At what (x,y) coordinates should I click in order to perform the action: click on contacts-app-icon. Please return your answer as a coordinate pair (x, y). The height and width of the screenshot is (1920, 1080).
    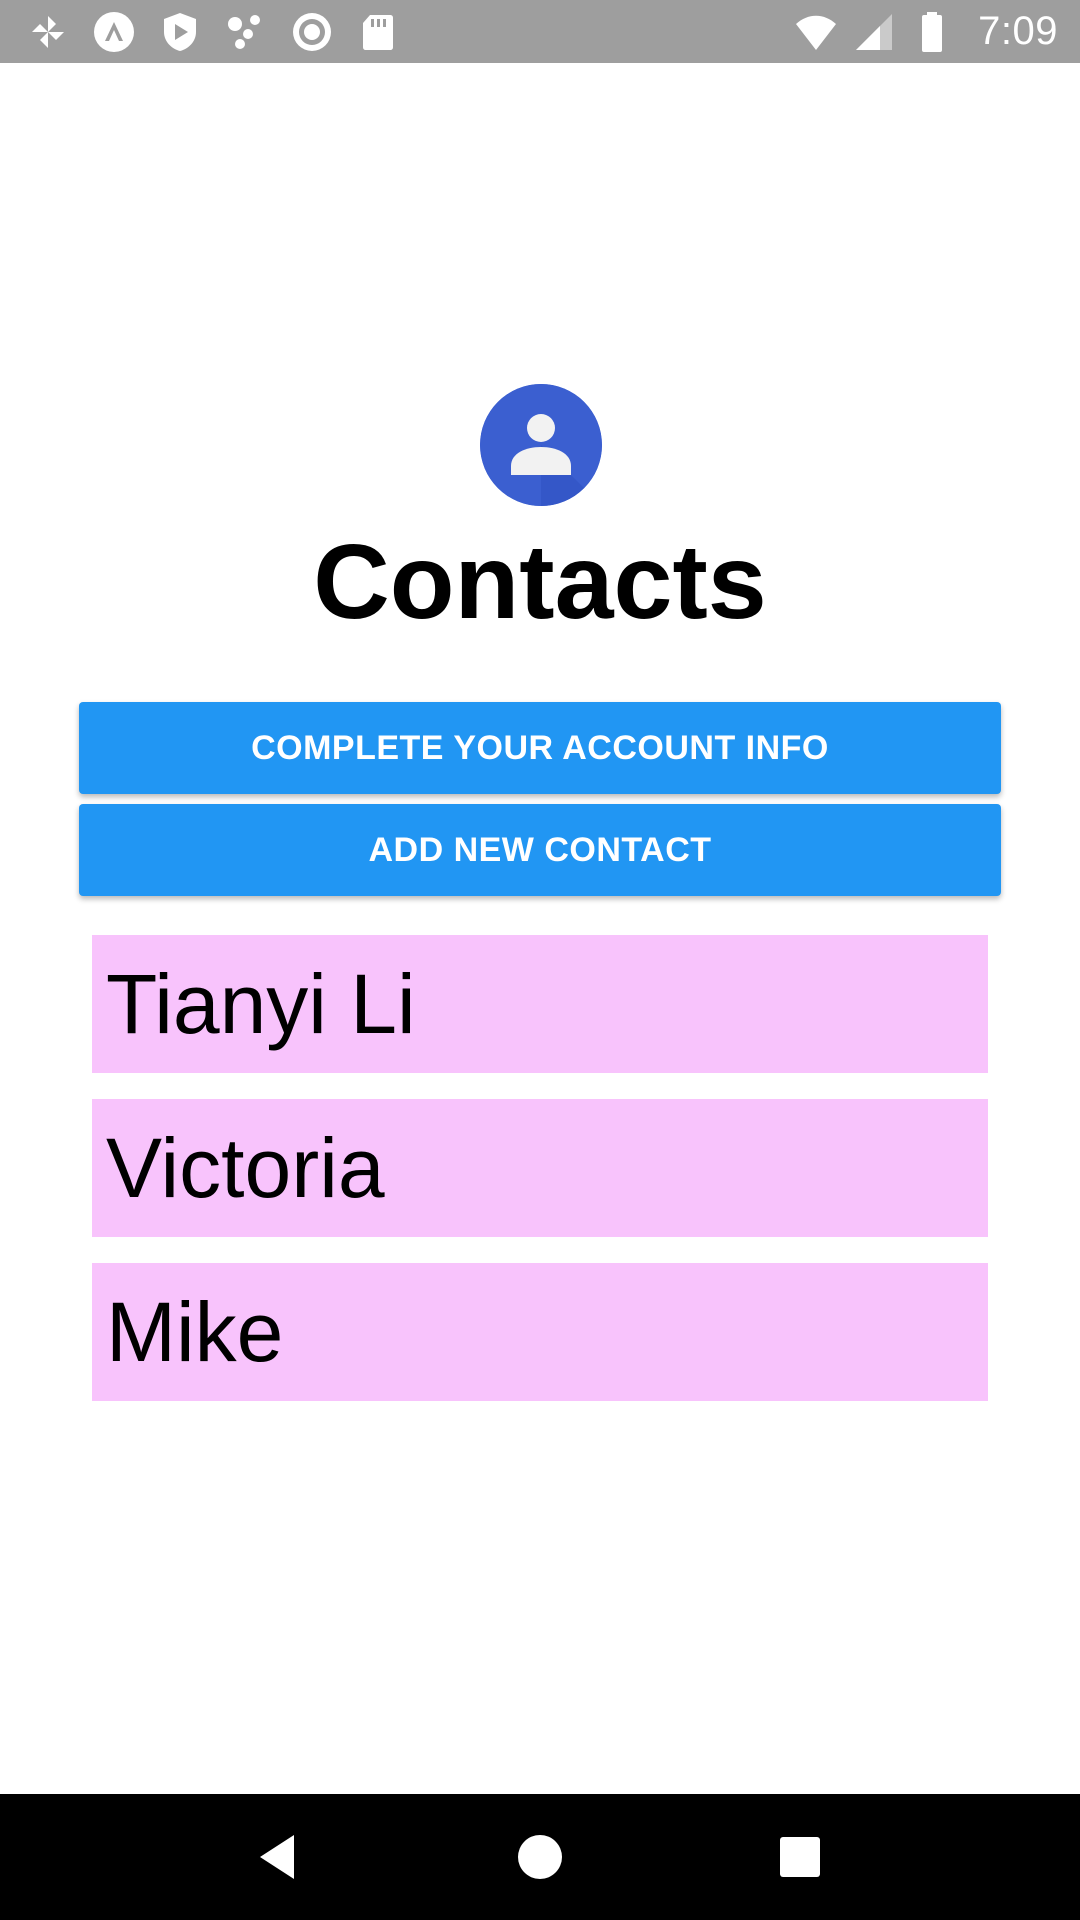
    Looking at the image, I should click on (541, 445).